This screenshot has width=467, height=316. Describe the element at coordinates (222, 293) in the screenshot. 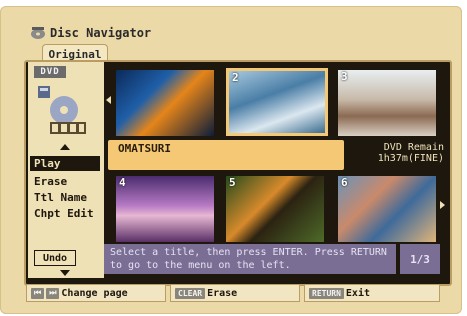

I see `erase-label: Erase` at that location.